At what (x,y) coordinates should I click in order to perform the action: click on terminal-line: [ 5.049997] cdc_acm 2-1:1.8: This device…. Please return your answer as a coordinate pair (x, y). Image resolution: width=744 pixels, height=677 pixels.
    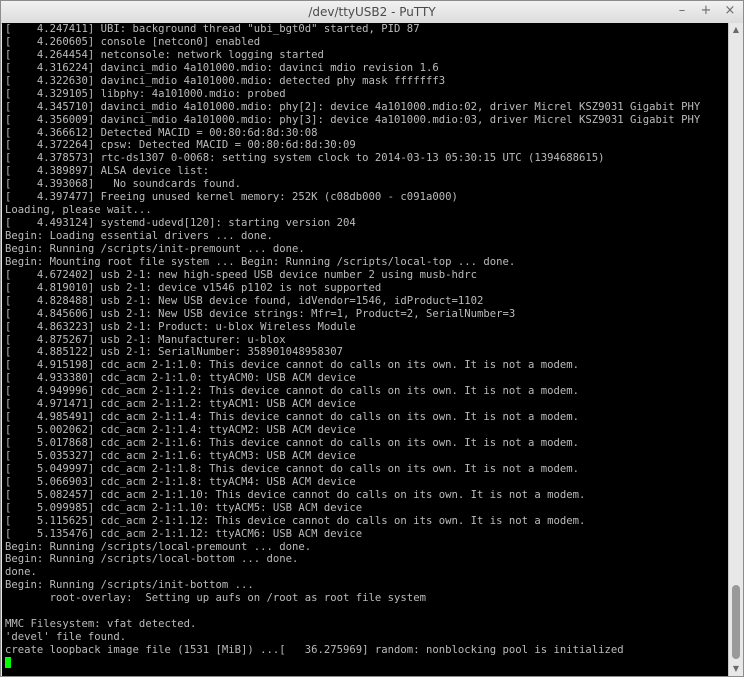
    Looking at the image, I should click on (292, 468).